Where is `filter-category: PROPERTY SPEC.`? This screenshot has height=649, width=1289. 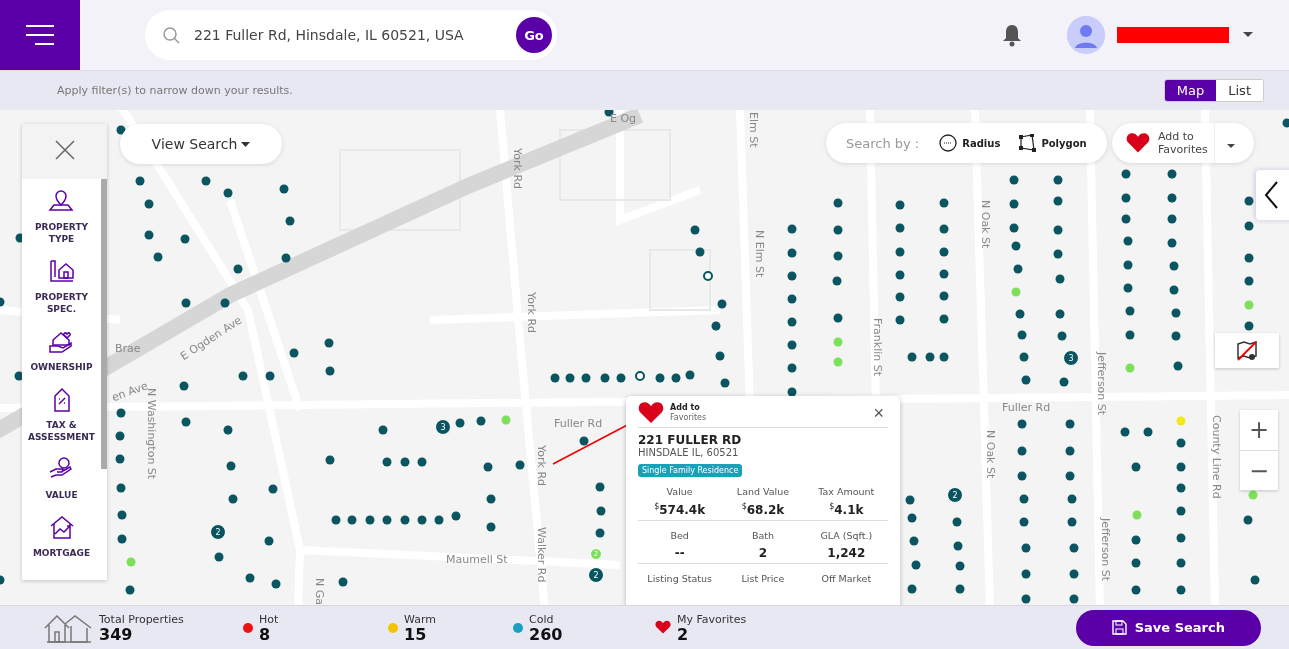 filter-category: PROPERTY SPEC. is located at coordinates (61, 286).